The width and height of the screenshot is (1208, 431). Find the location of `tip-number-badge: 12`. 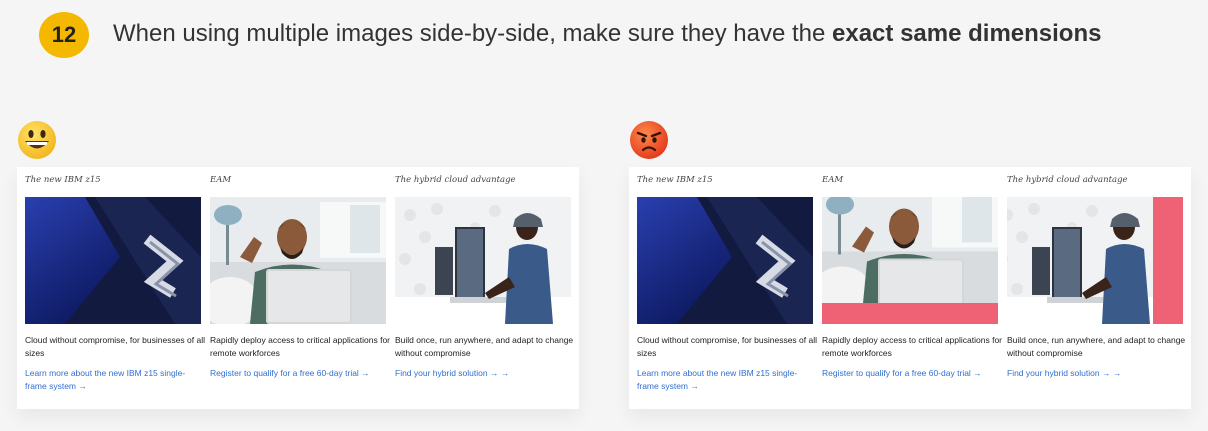

tip-number-badge: 12 is located at coordinates (64, 35).